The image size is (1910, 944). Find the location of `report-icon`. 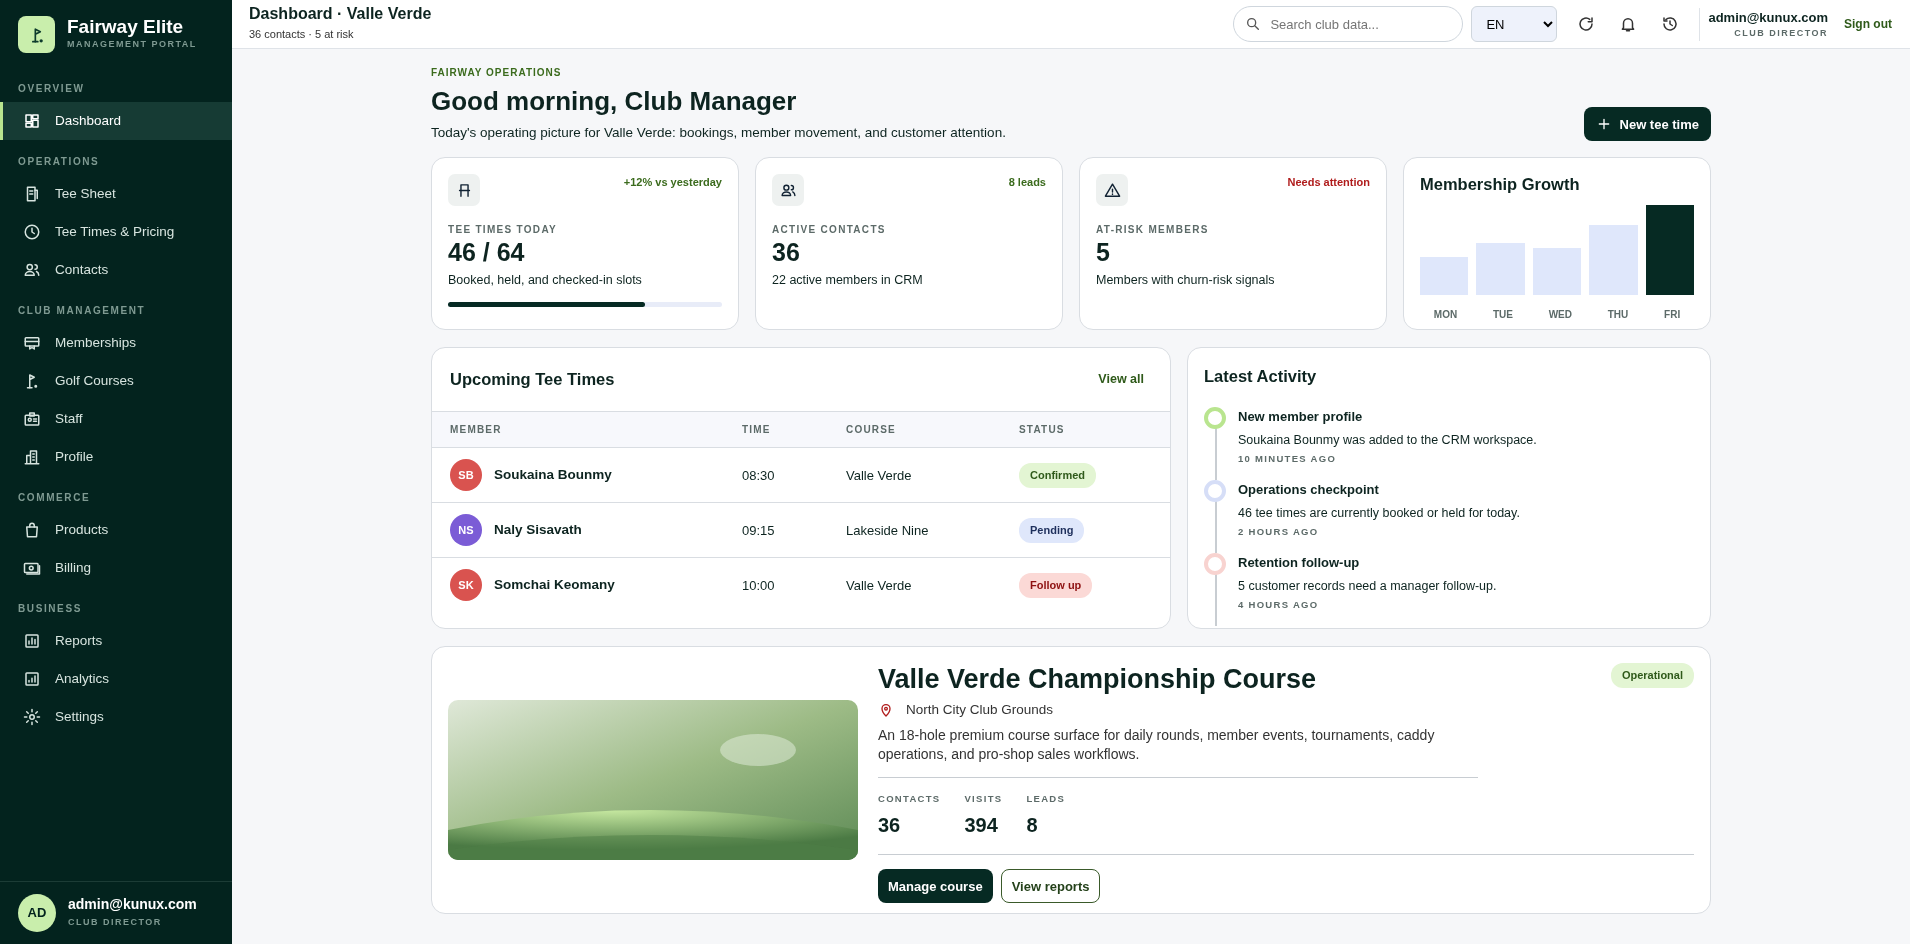

report-icon is located at coordinates (32, 641).